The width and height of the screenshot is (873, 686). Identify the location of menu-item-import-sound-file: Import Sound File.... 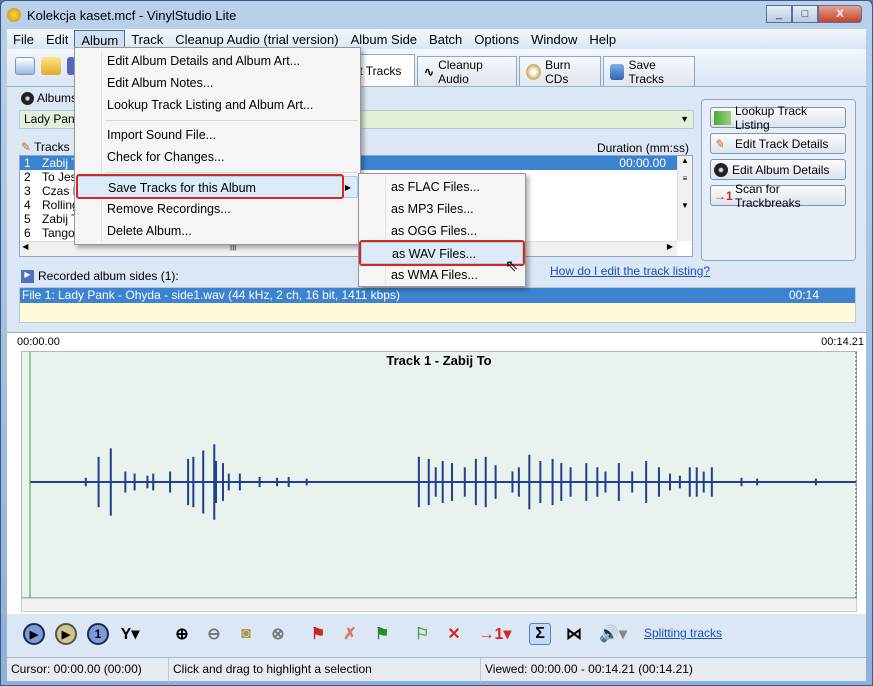
(217, 135).